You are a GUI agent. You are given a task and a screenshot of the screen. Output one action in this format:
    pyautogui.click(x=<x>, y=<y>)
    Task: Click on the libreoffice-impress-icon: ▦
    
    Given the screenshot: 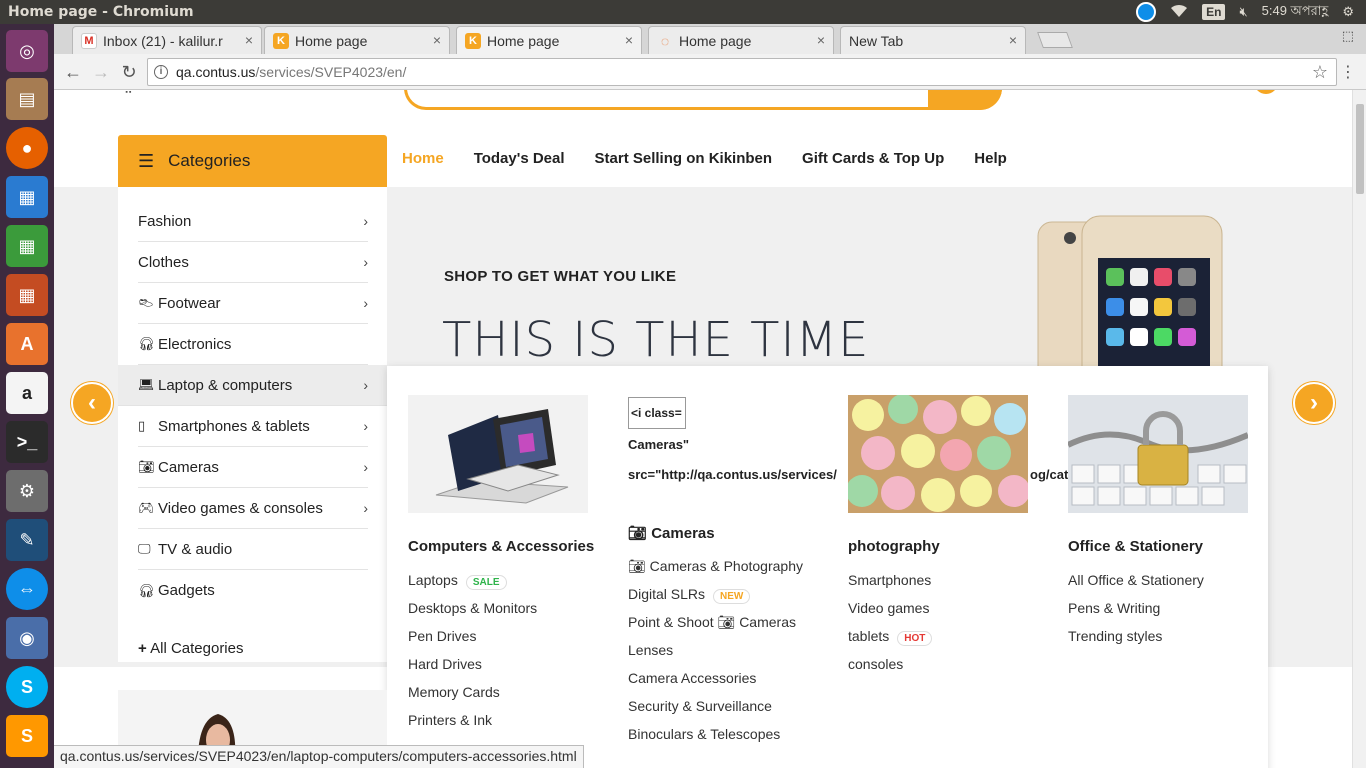 What is the action you would take?
    pyautogui.click(x=27, y=295)
    